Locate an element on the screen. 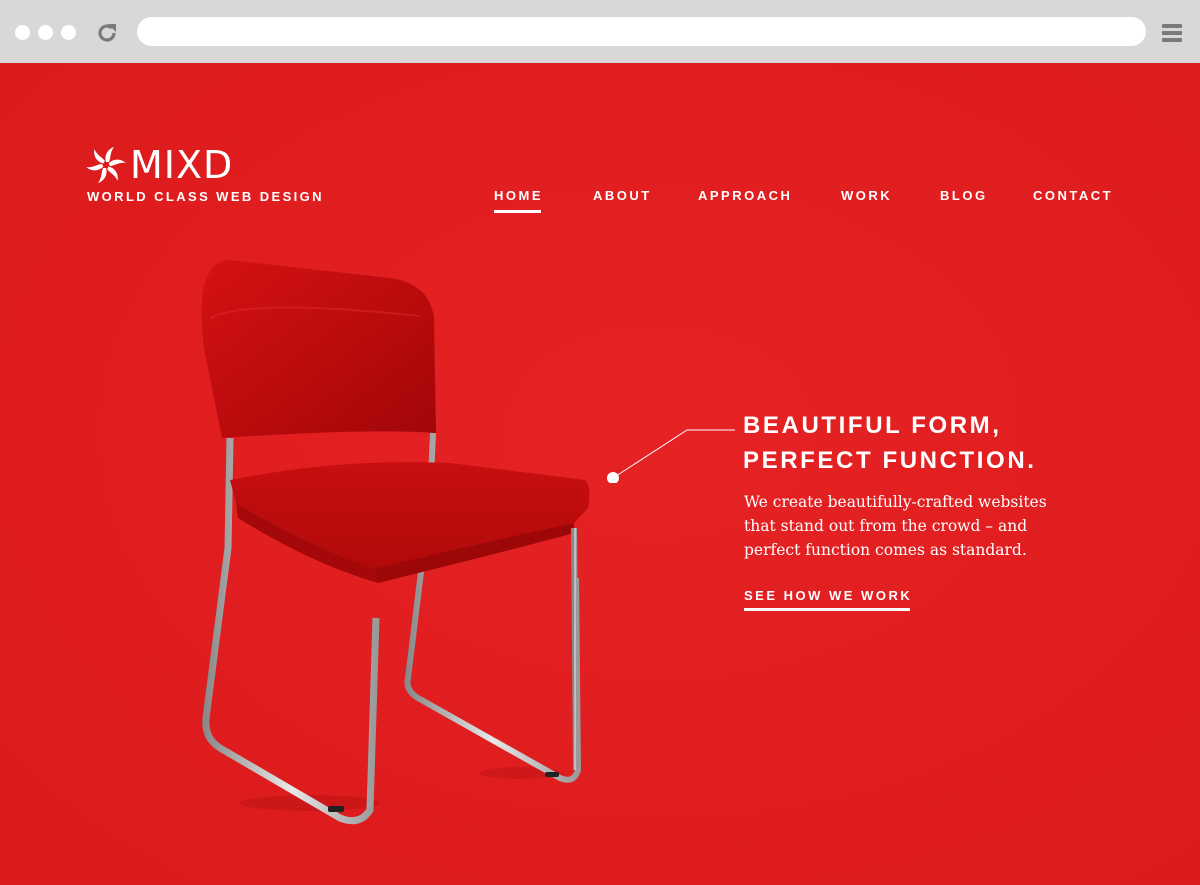 Image resolution: width=1200 pixels, height=885 pixels. main-nav: HOME ABOUT APPROACH WORK BLOG CONTACT is located at coordinates (600, 203).